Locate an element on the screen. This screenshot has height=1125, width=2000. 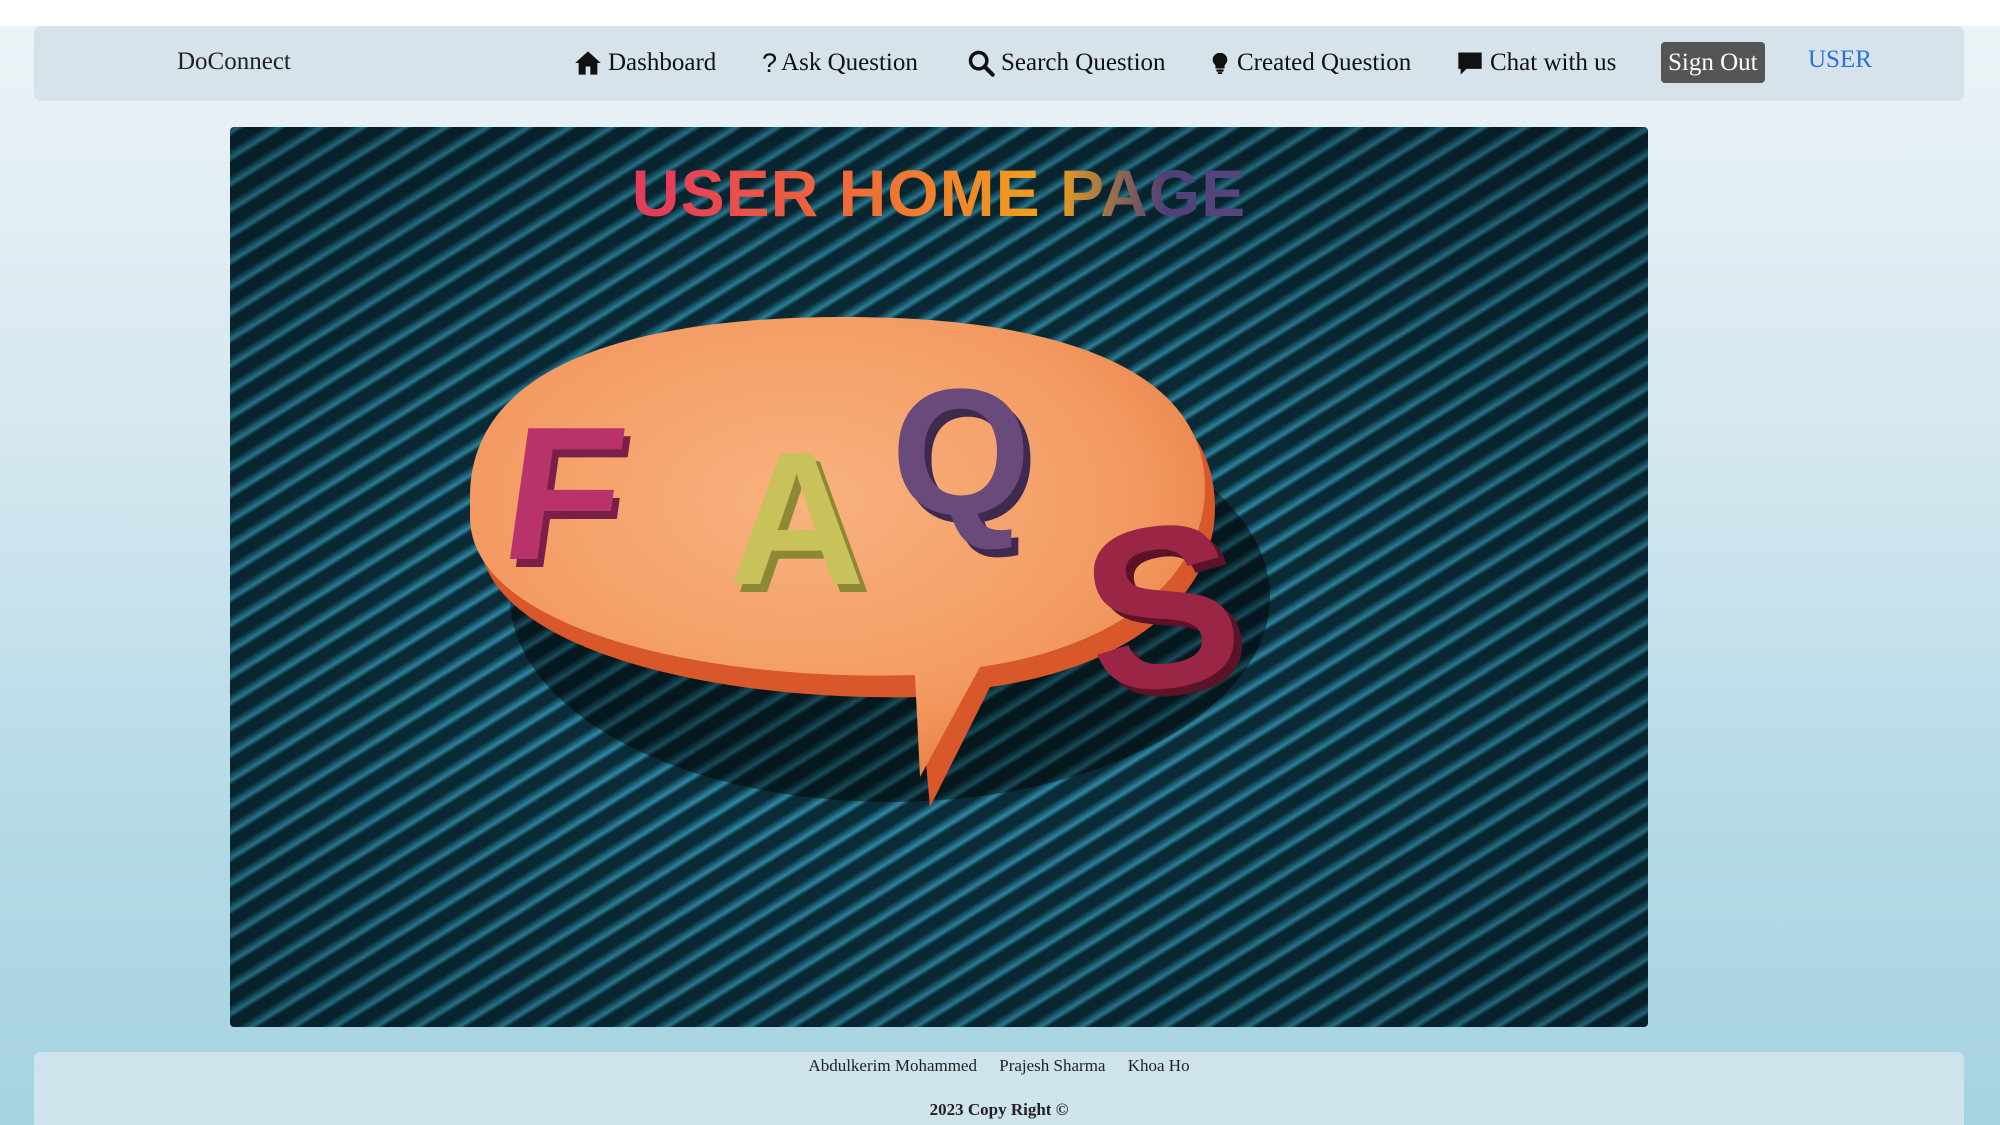
nav-chat: Chat with us is located at coordinates (1536, 63).